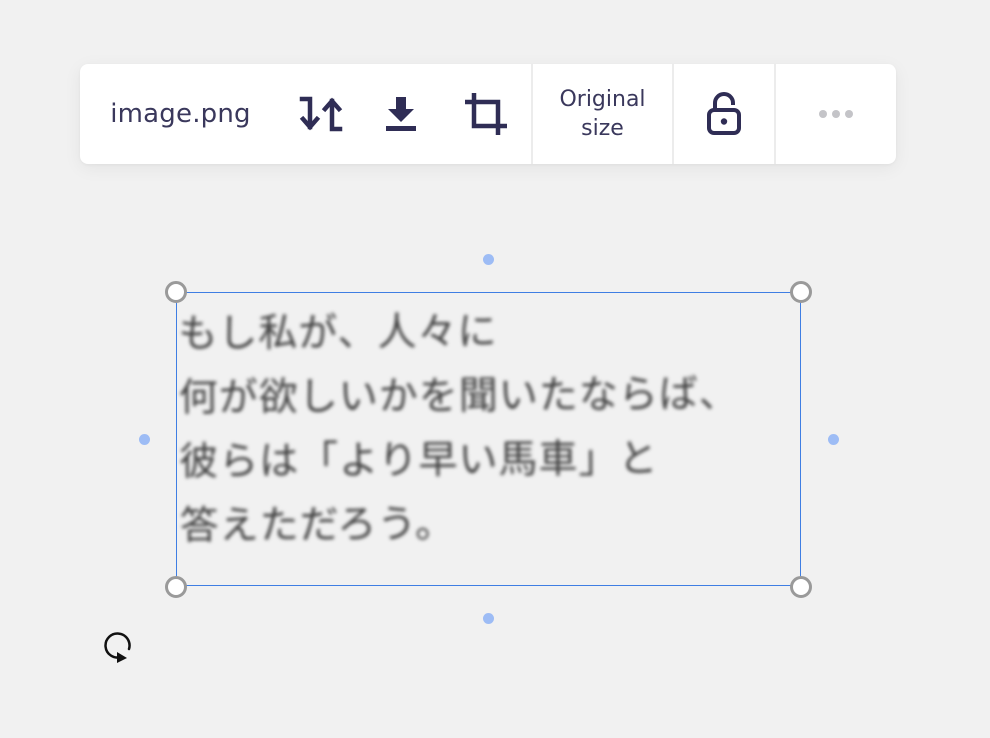  What do you see at coordinates (144, 439) in the screenshot?
I see `resize-handle-left` at bounding box center [144, 439].